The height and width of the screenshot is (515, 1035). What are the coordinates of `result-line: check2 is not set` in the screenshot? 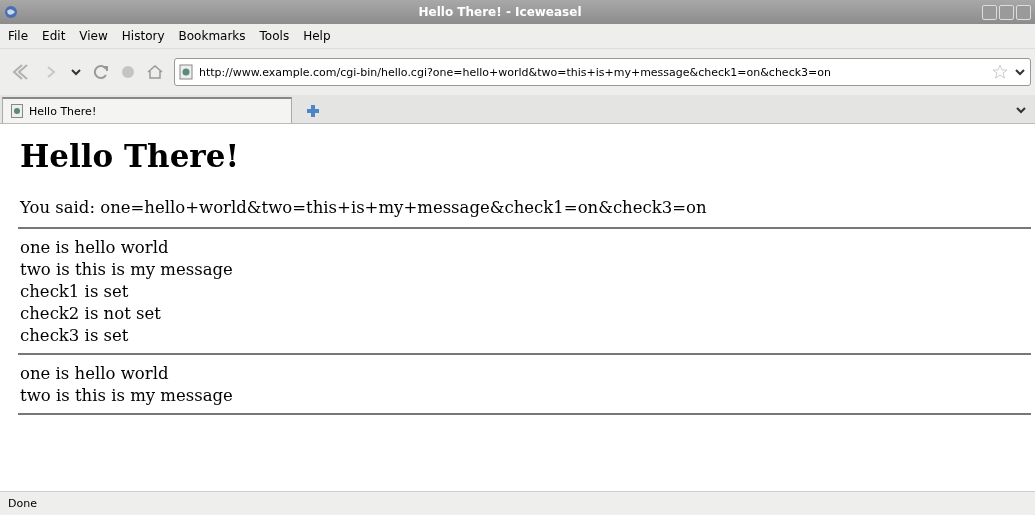 It's located at (91, 314).